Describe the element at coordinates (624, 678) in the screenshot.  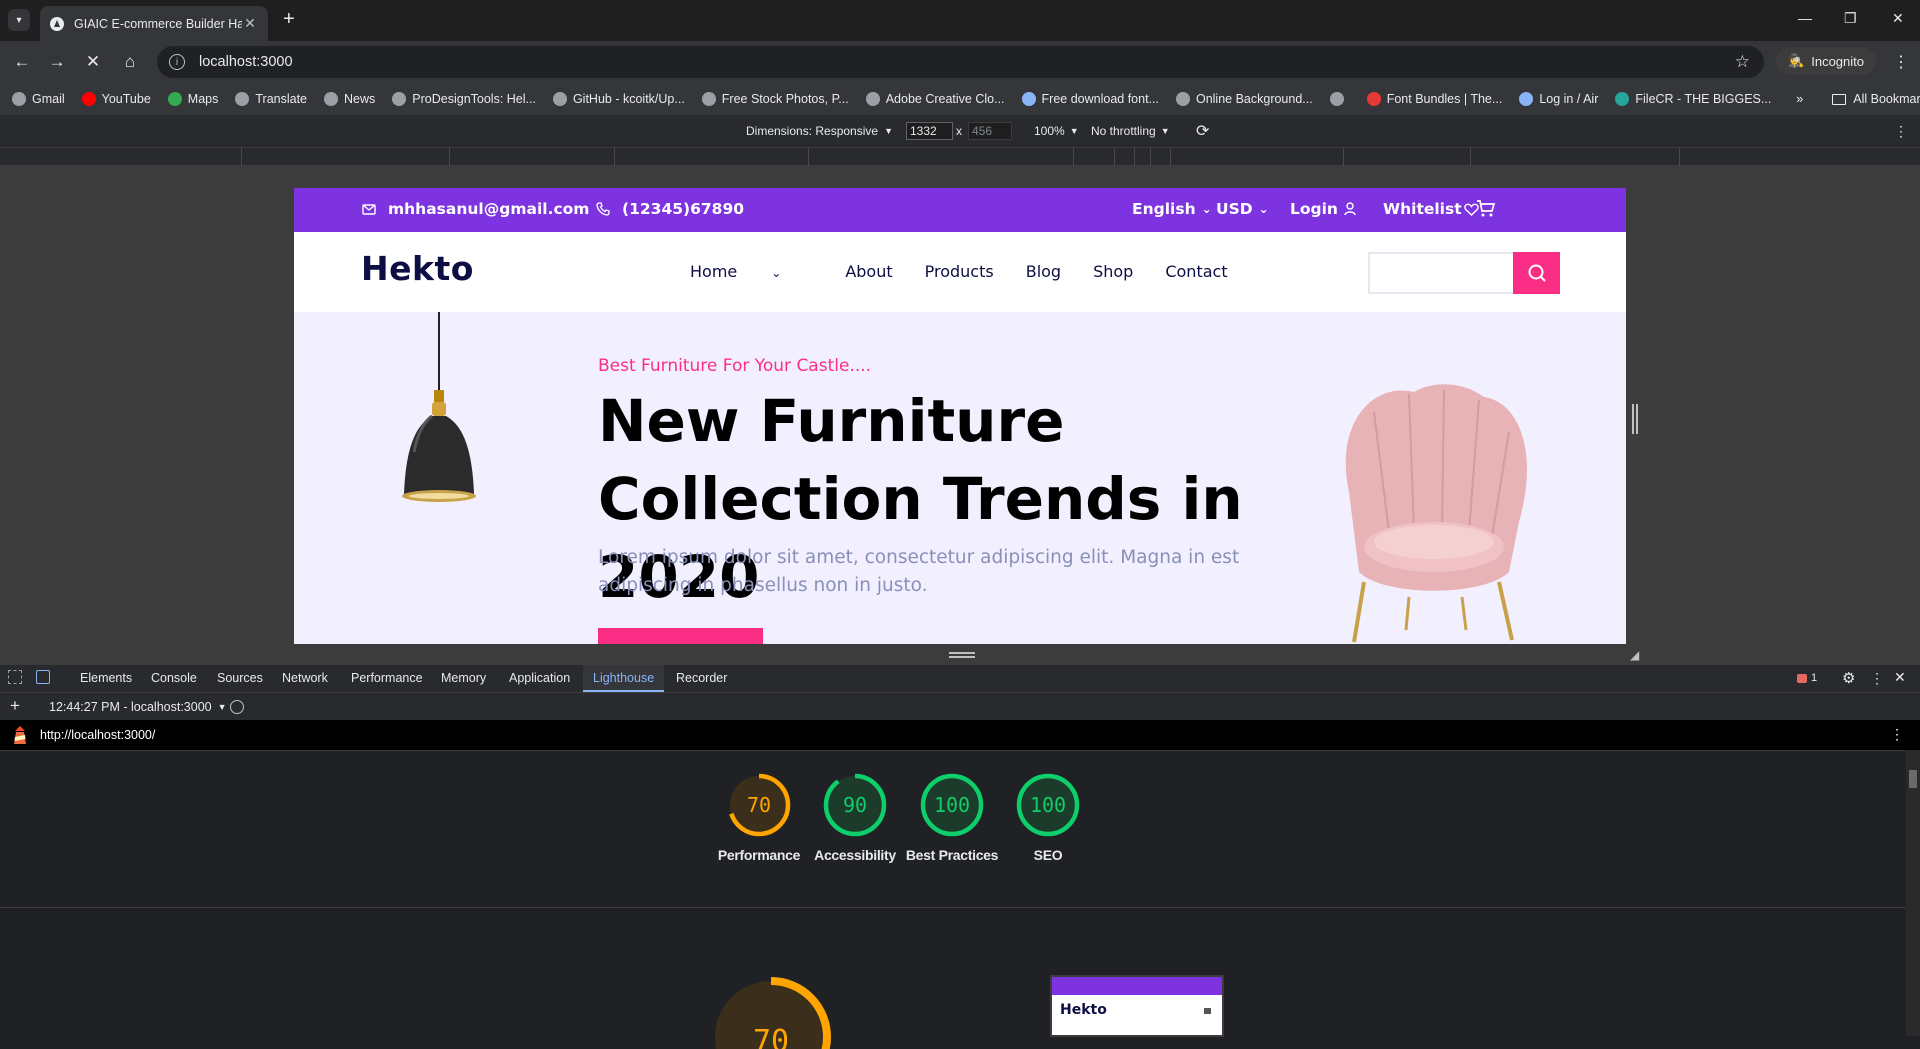
I see `devtools-tab-lighthouse: Lighthouse` at that location.